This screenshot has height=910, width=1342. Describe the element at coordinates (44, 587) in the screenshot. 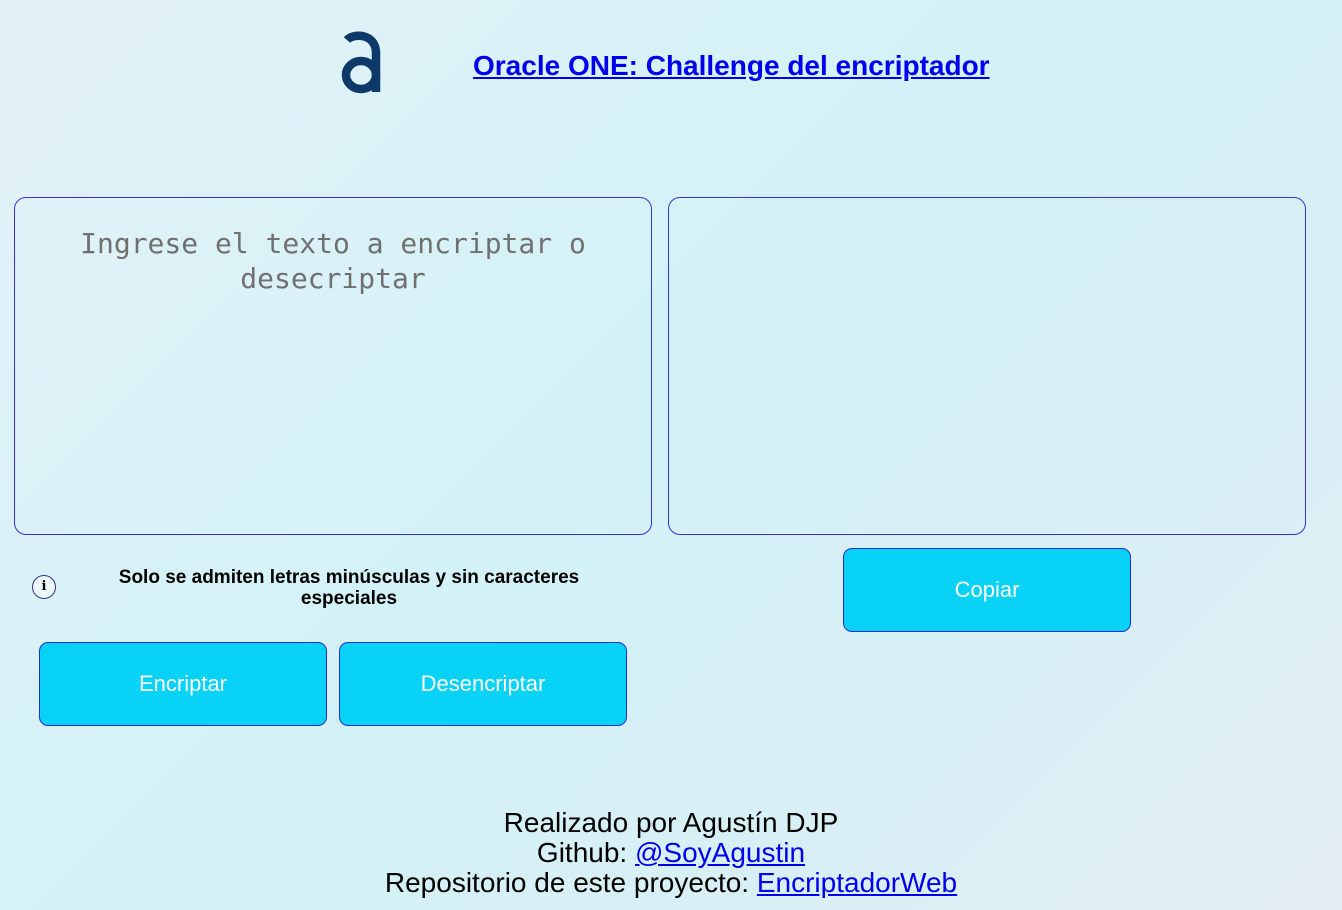

I see `info-icon: i` at that location.